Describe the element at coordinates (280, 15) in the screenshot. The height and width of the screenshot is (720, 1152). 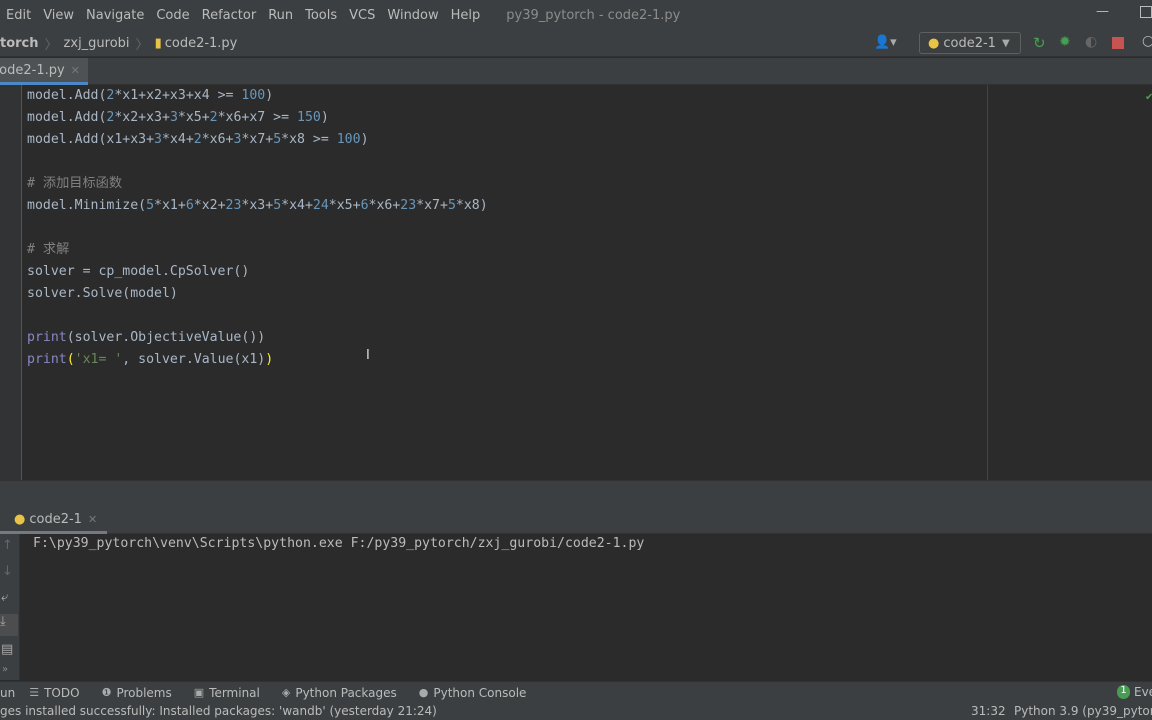
I see `menu-run: Run` at that location.